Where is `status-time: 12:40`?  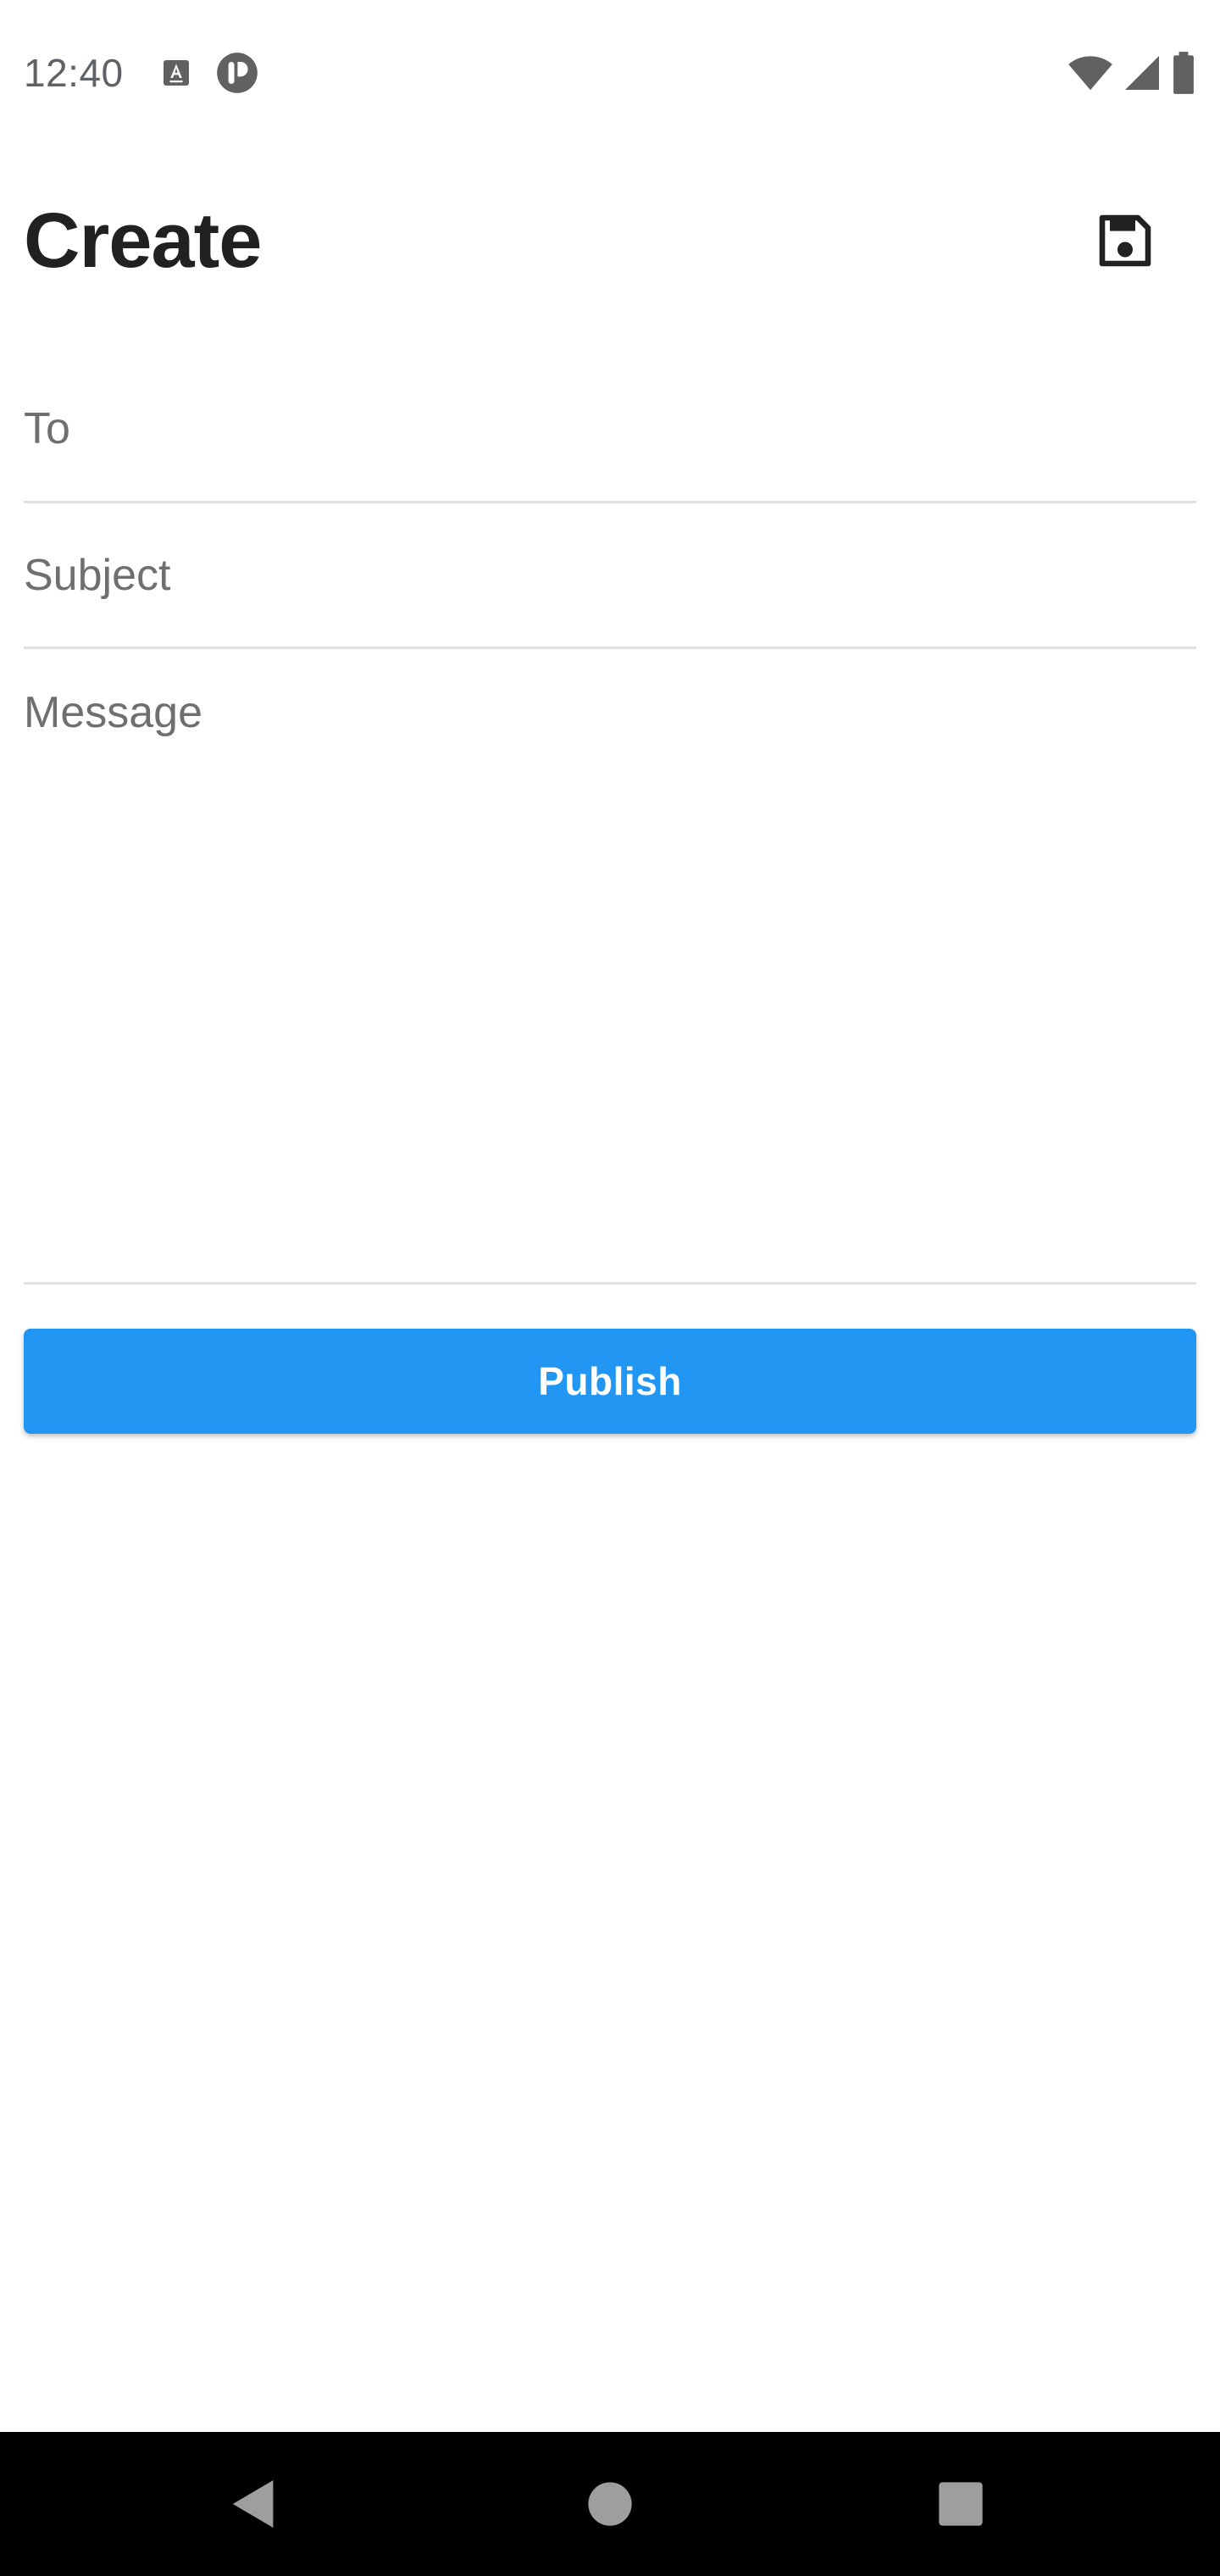
status-time: 12:40 is located at coordinates (74, 73).